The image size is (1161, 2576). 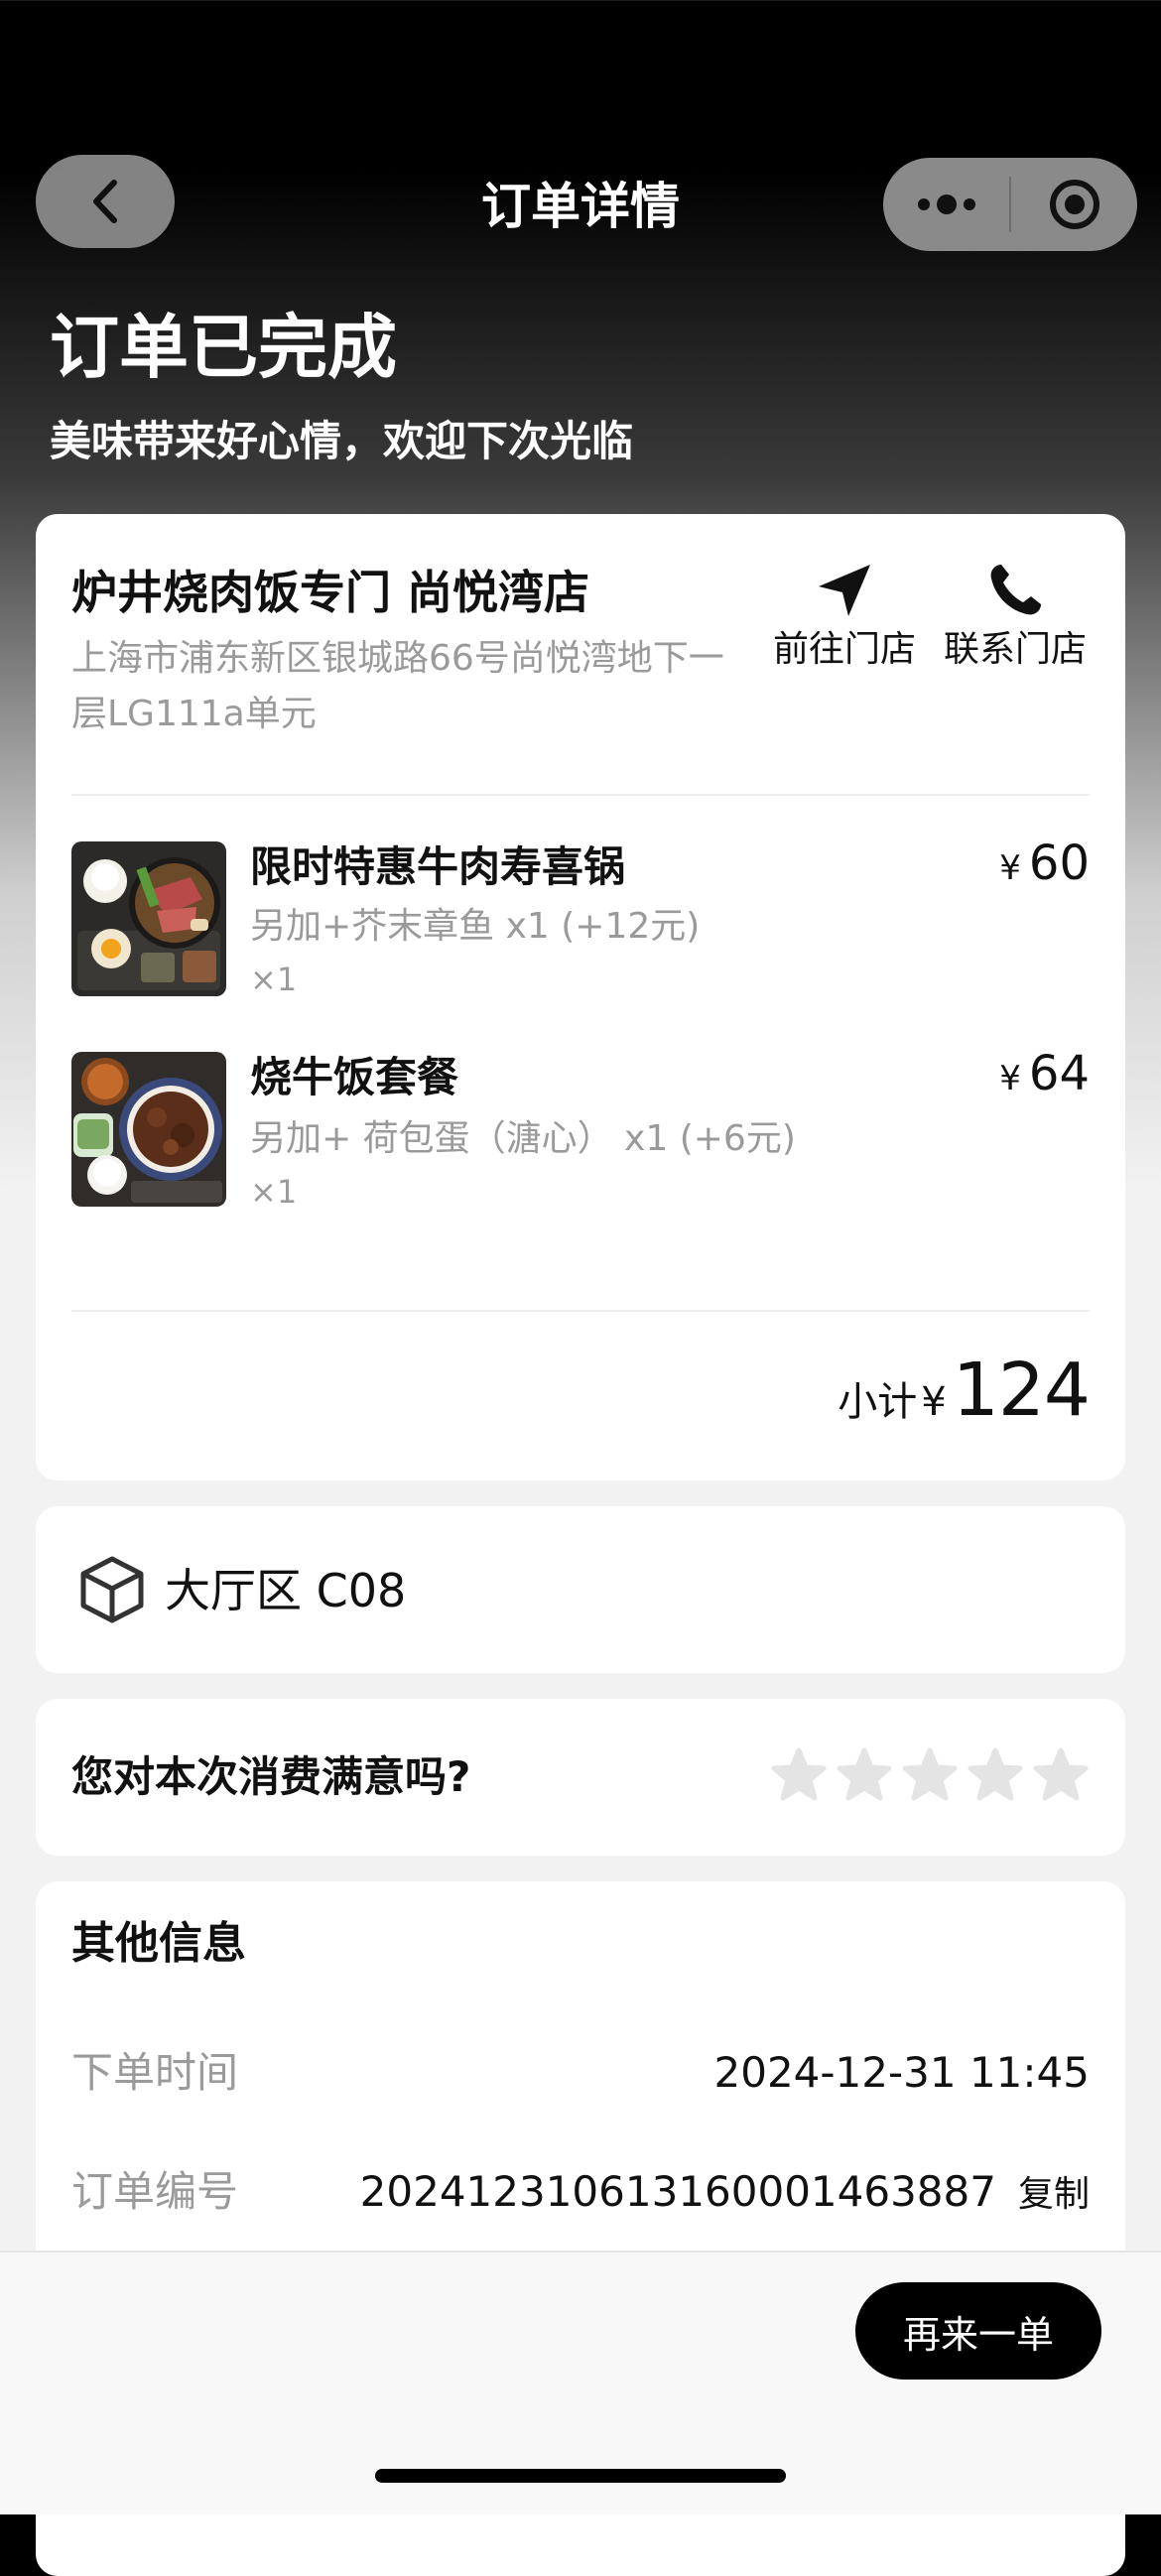 What do you see at coordinates (155, 2191) in the screenshot?
I see `order-number-label: 订单编号` at bounding box center [155, 2191].